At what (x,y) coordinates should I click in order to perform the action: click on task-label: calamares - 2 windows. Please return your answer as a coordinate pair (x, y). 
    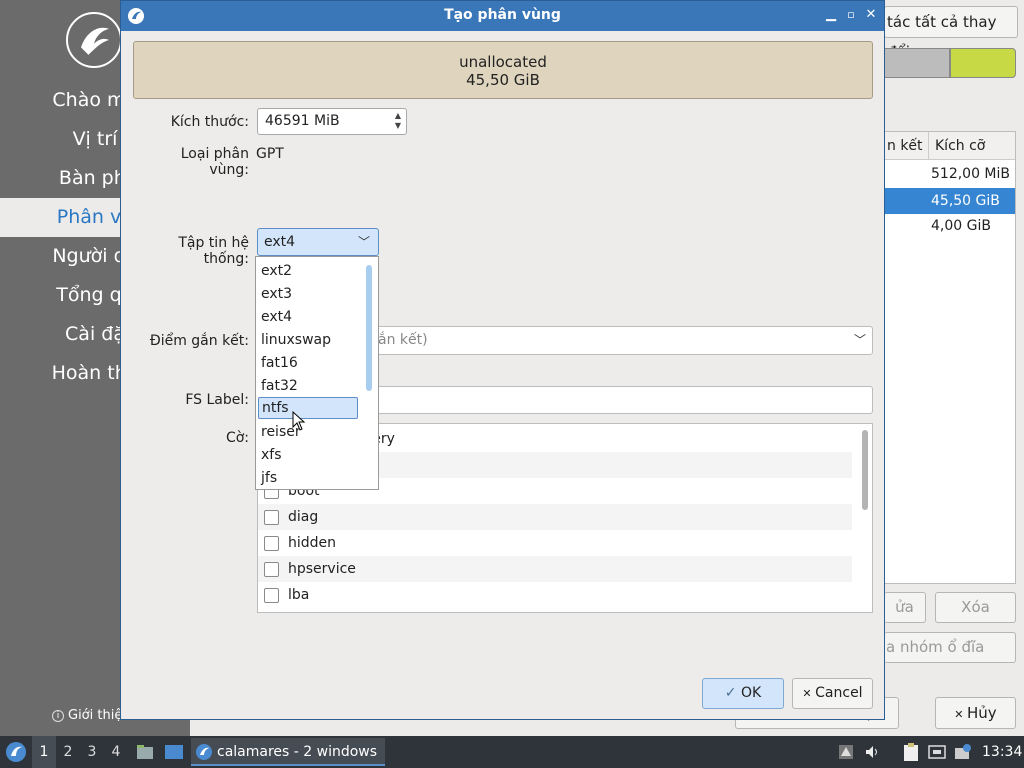
    Looking at the image, I should click on (297, 752).